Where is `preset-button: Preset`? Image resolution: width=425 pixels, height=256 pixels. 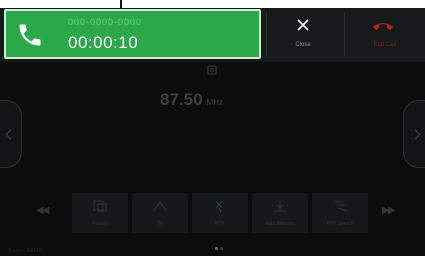 preset-button: Preset is located at coordinates (100, 213).